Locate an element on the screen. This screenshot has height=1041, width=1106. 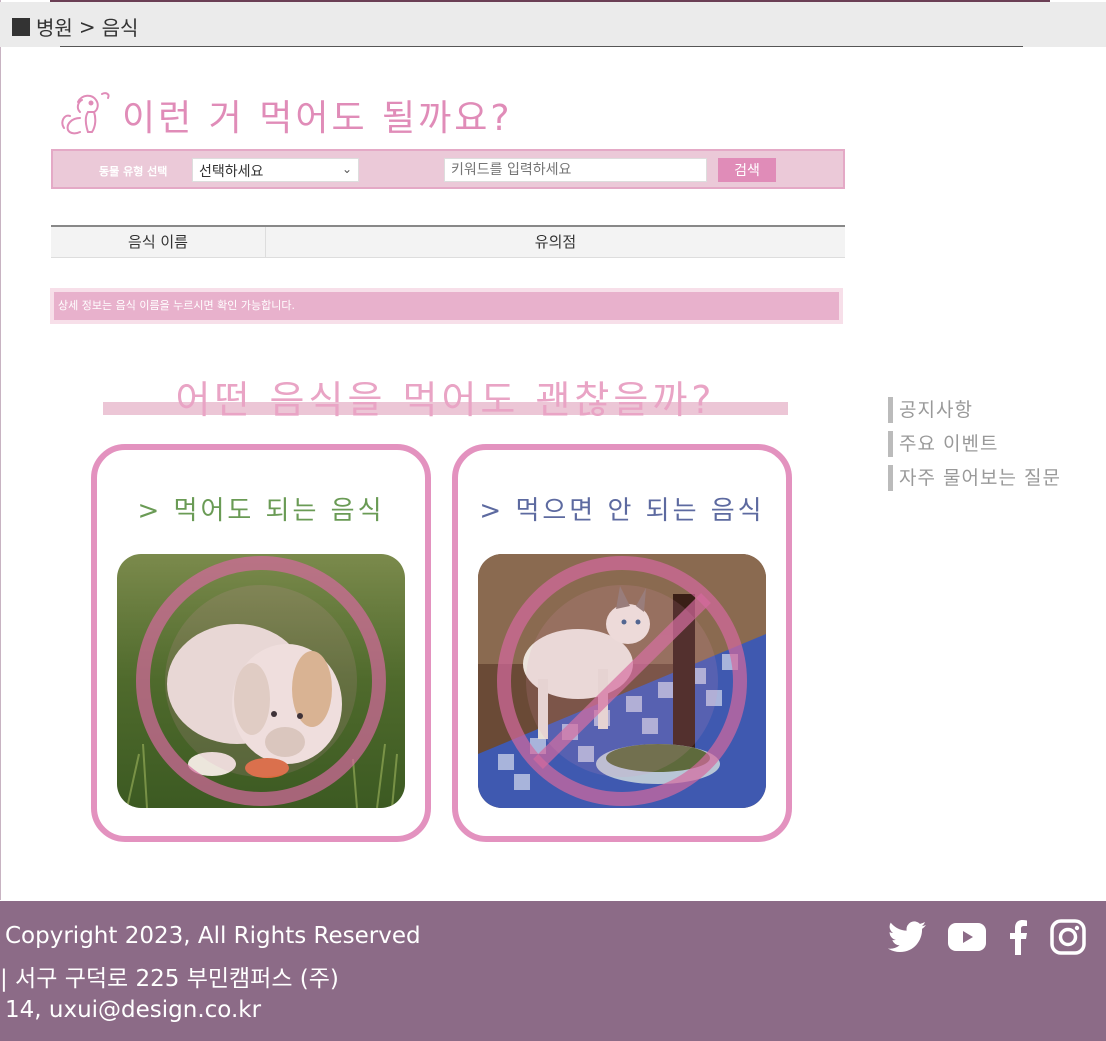
footer-copyright: Copyright 2023, All Rights Reserved is located at coordinates (213, 936).